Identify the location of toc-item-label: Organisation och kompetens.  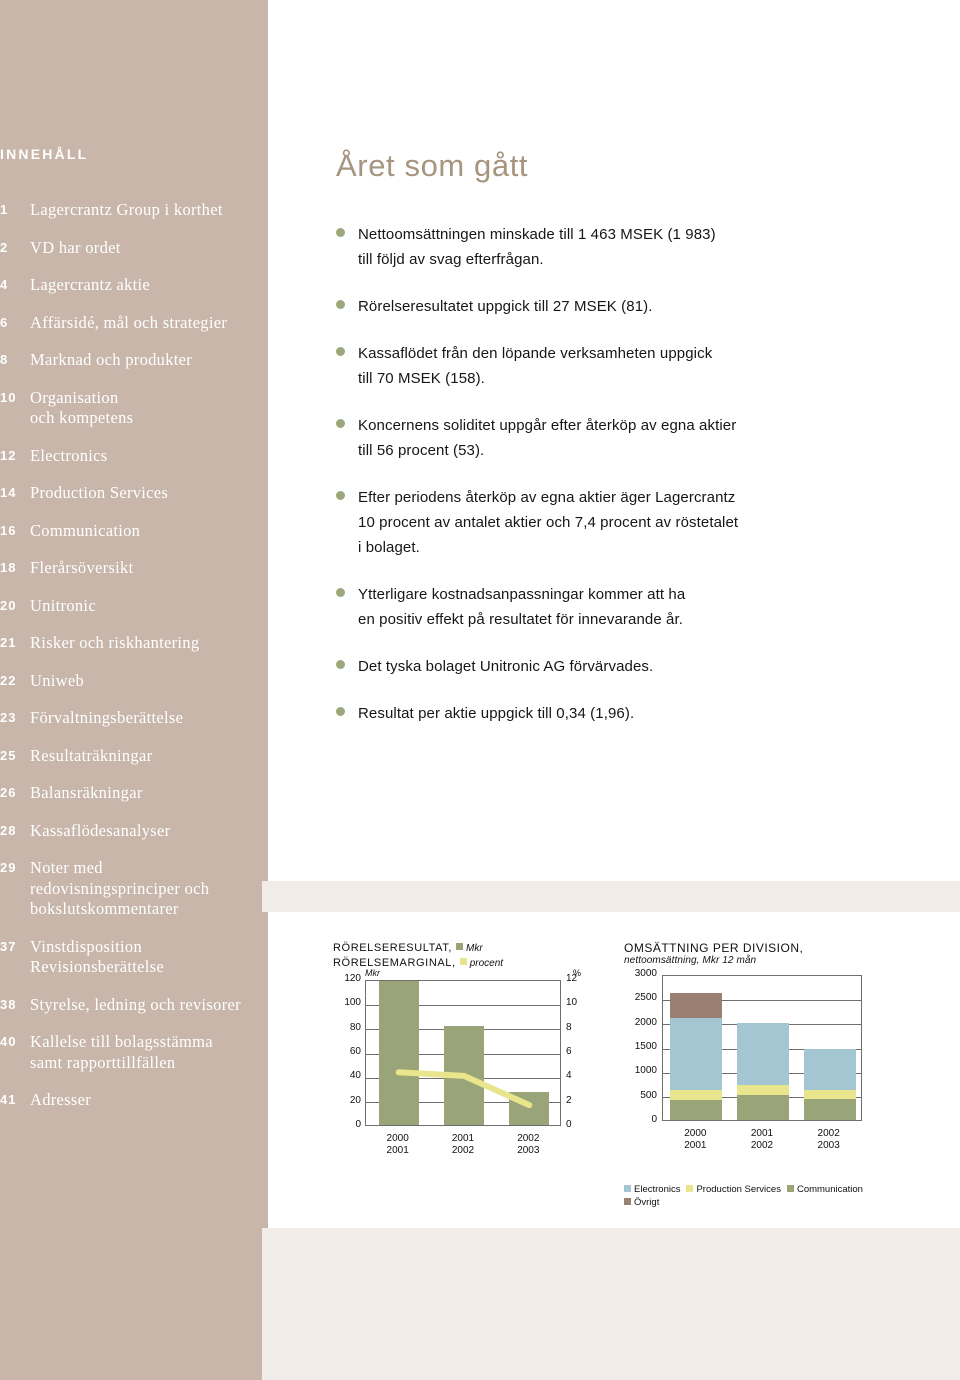
(82, 407).